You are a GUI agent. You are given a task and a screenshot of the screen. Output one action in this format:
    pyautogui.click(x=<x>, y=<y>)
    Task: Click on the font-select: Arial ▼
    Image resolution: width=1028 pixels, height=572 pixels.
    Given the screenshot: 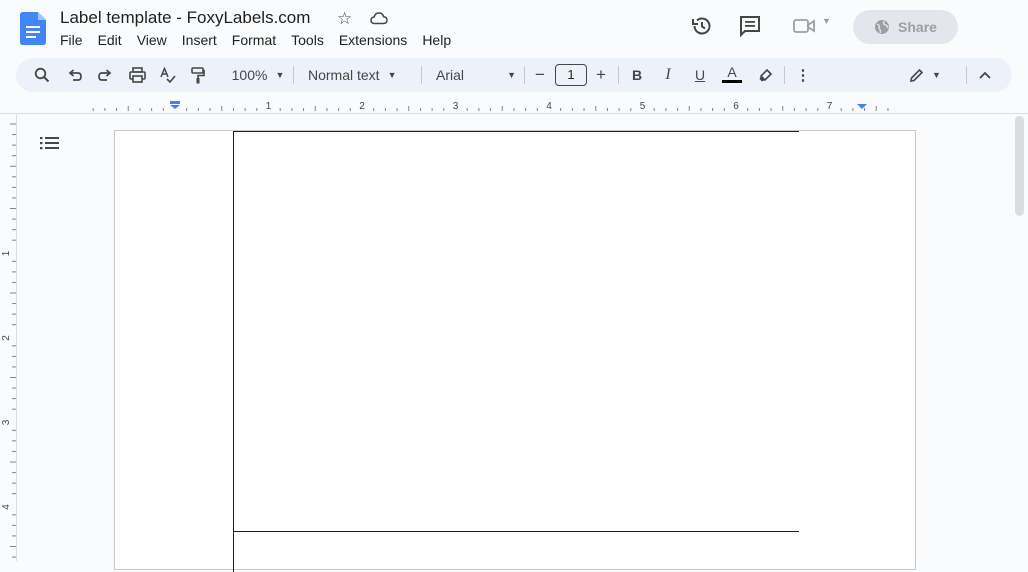 What is the action you would take?
    pyautogui.click(x=476, y=75)
    